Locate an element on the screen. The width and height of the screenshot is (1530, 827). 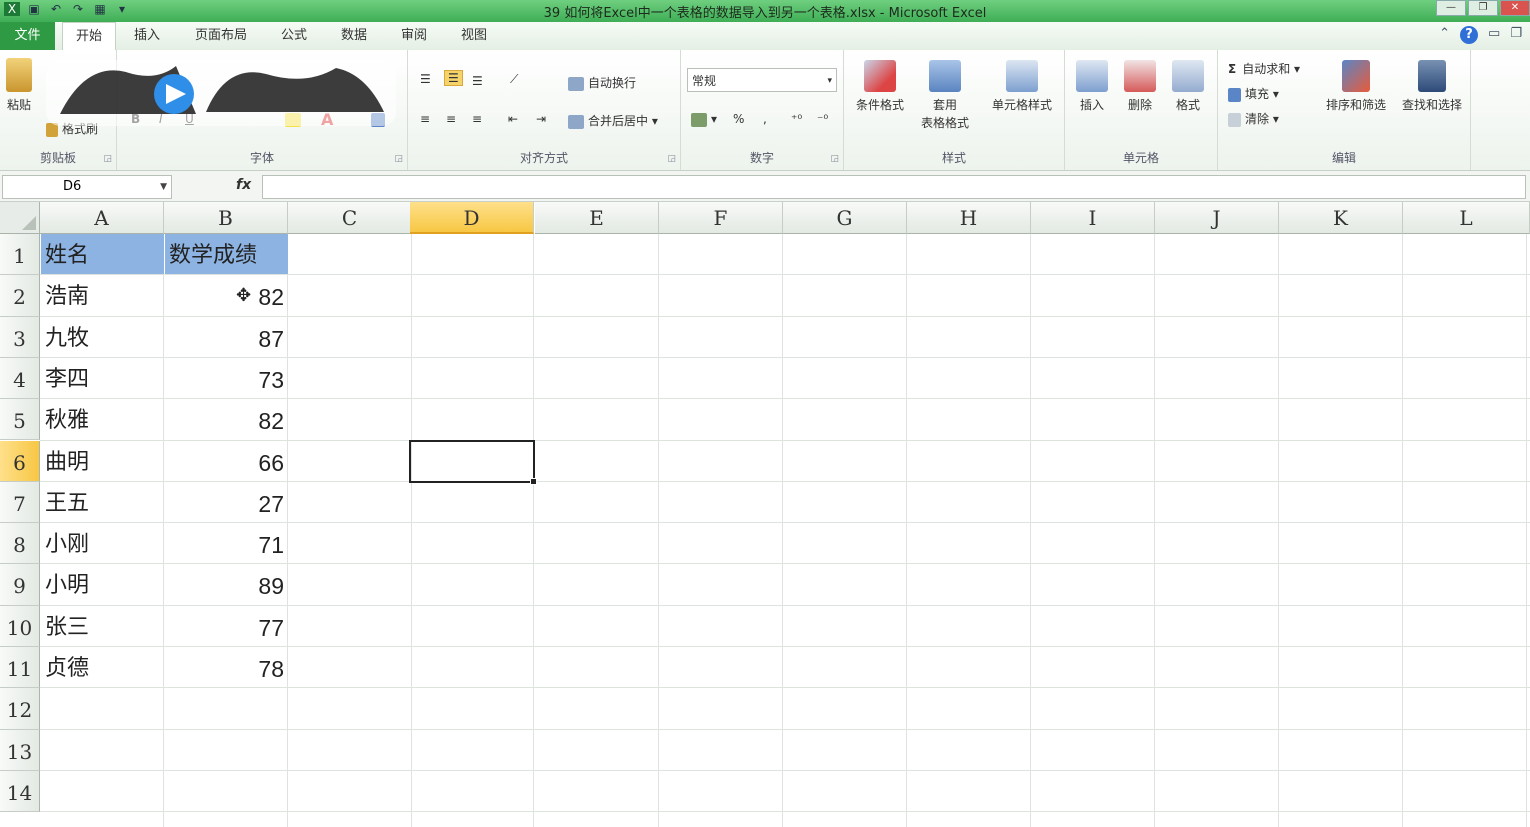
tab-home: 开始 is located at coordinates (89, 36).